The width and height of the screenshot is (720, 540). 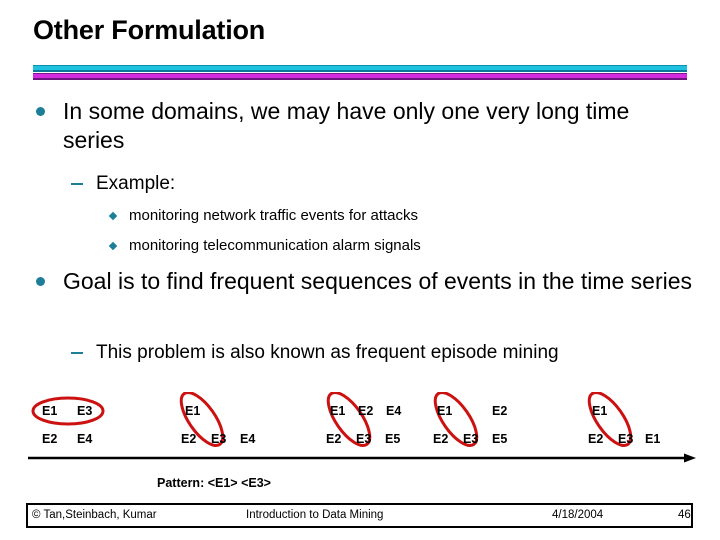 I want to click on divider-rule-cyan, so click(x=360, y=68).